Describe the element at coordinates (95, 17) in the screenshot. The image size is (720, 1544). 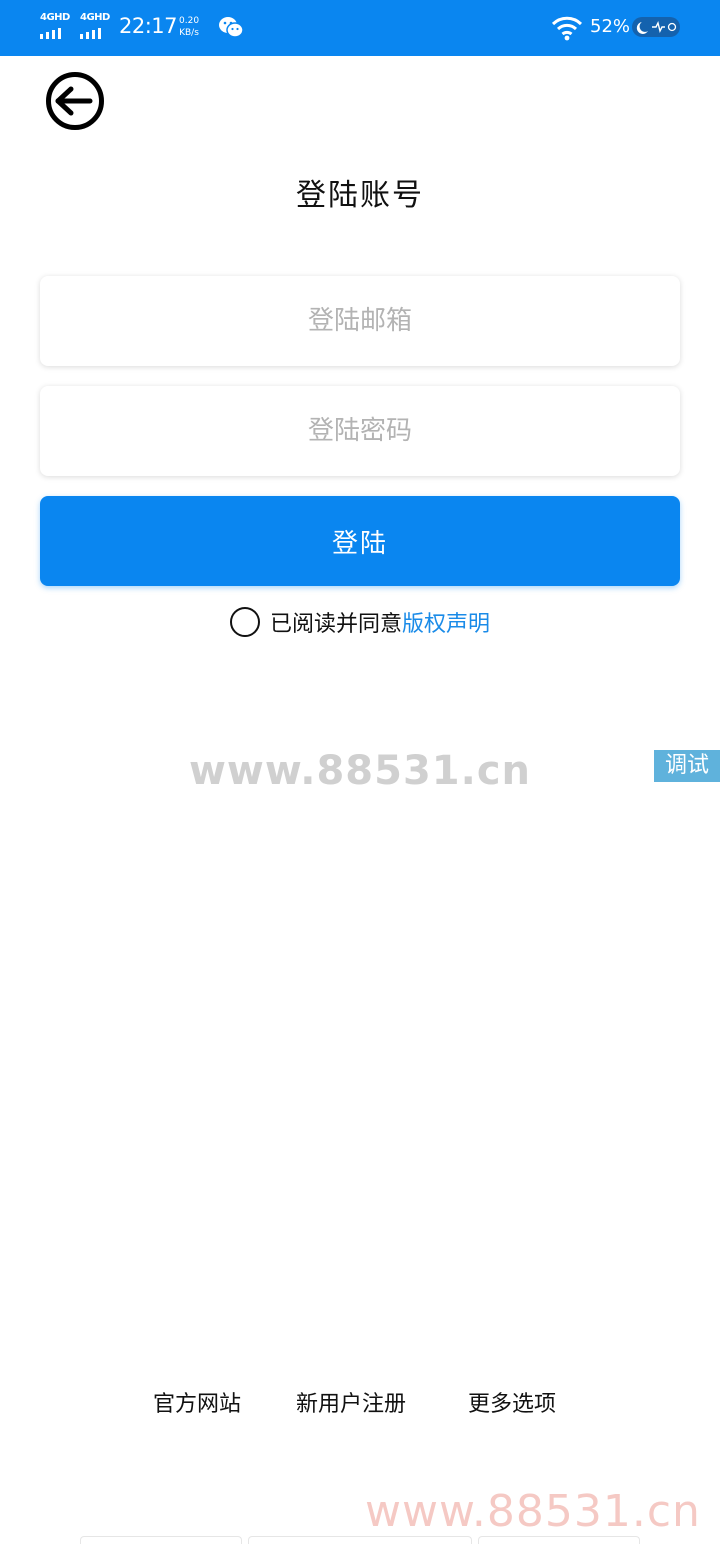
I see `signal-2-label: 4GHD` at that location.